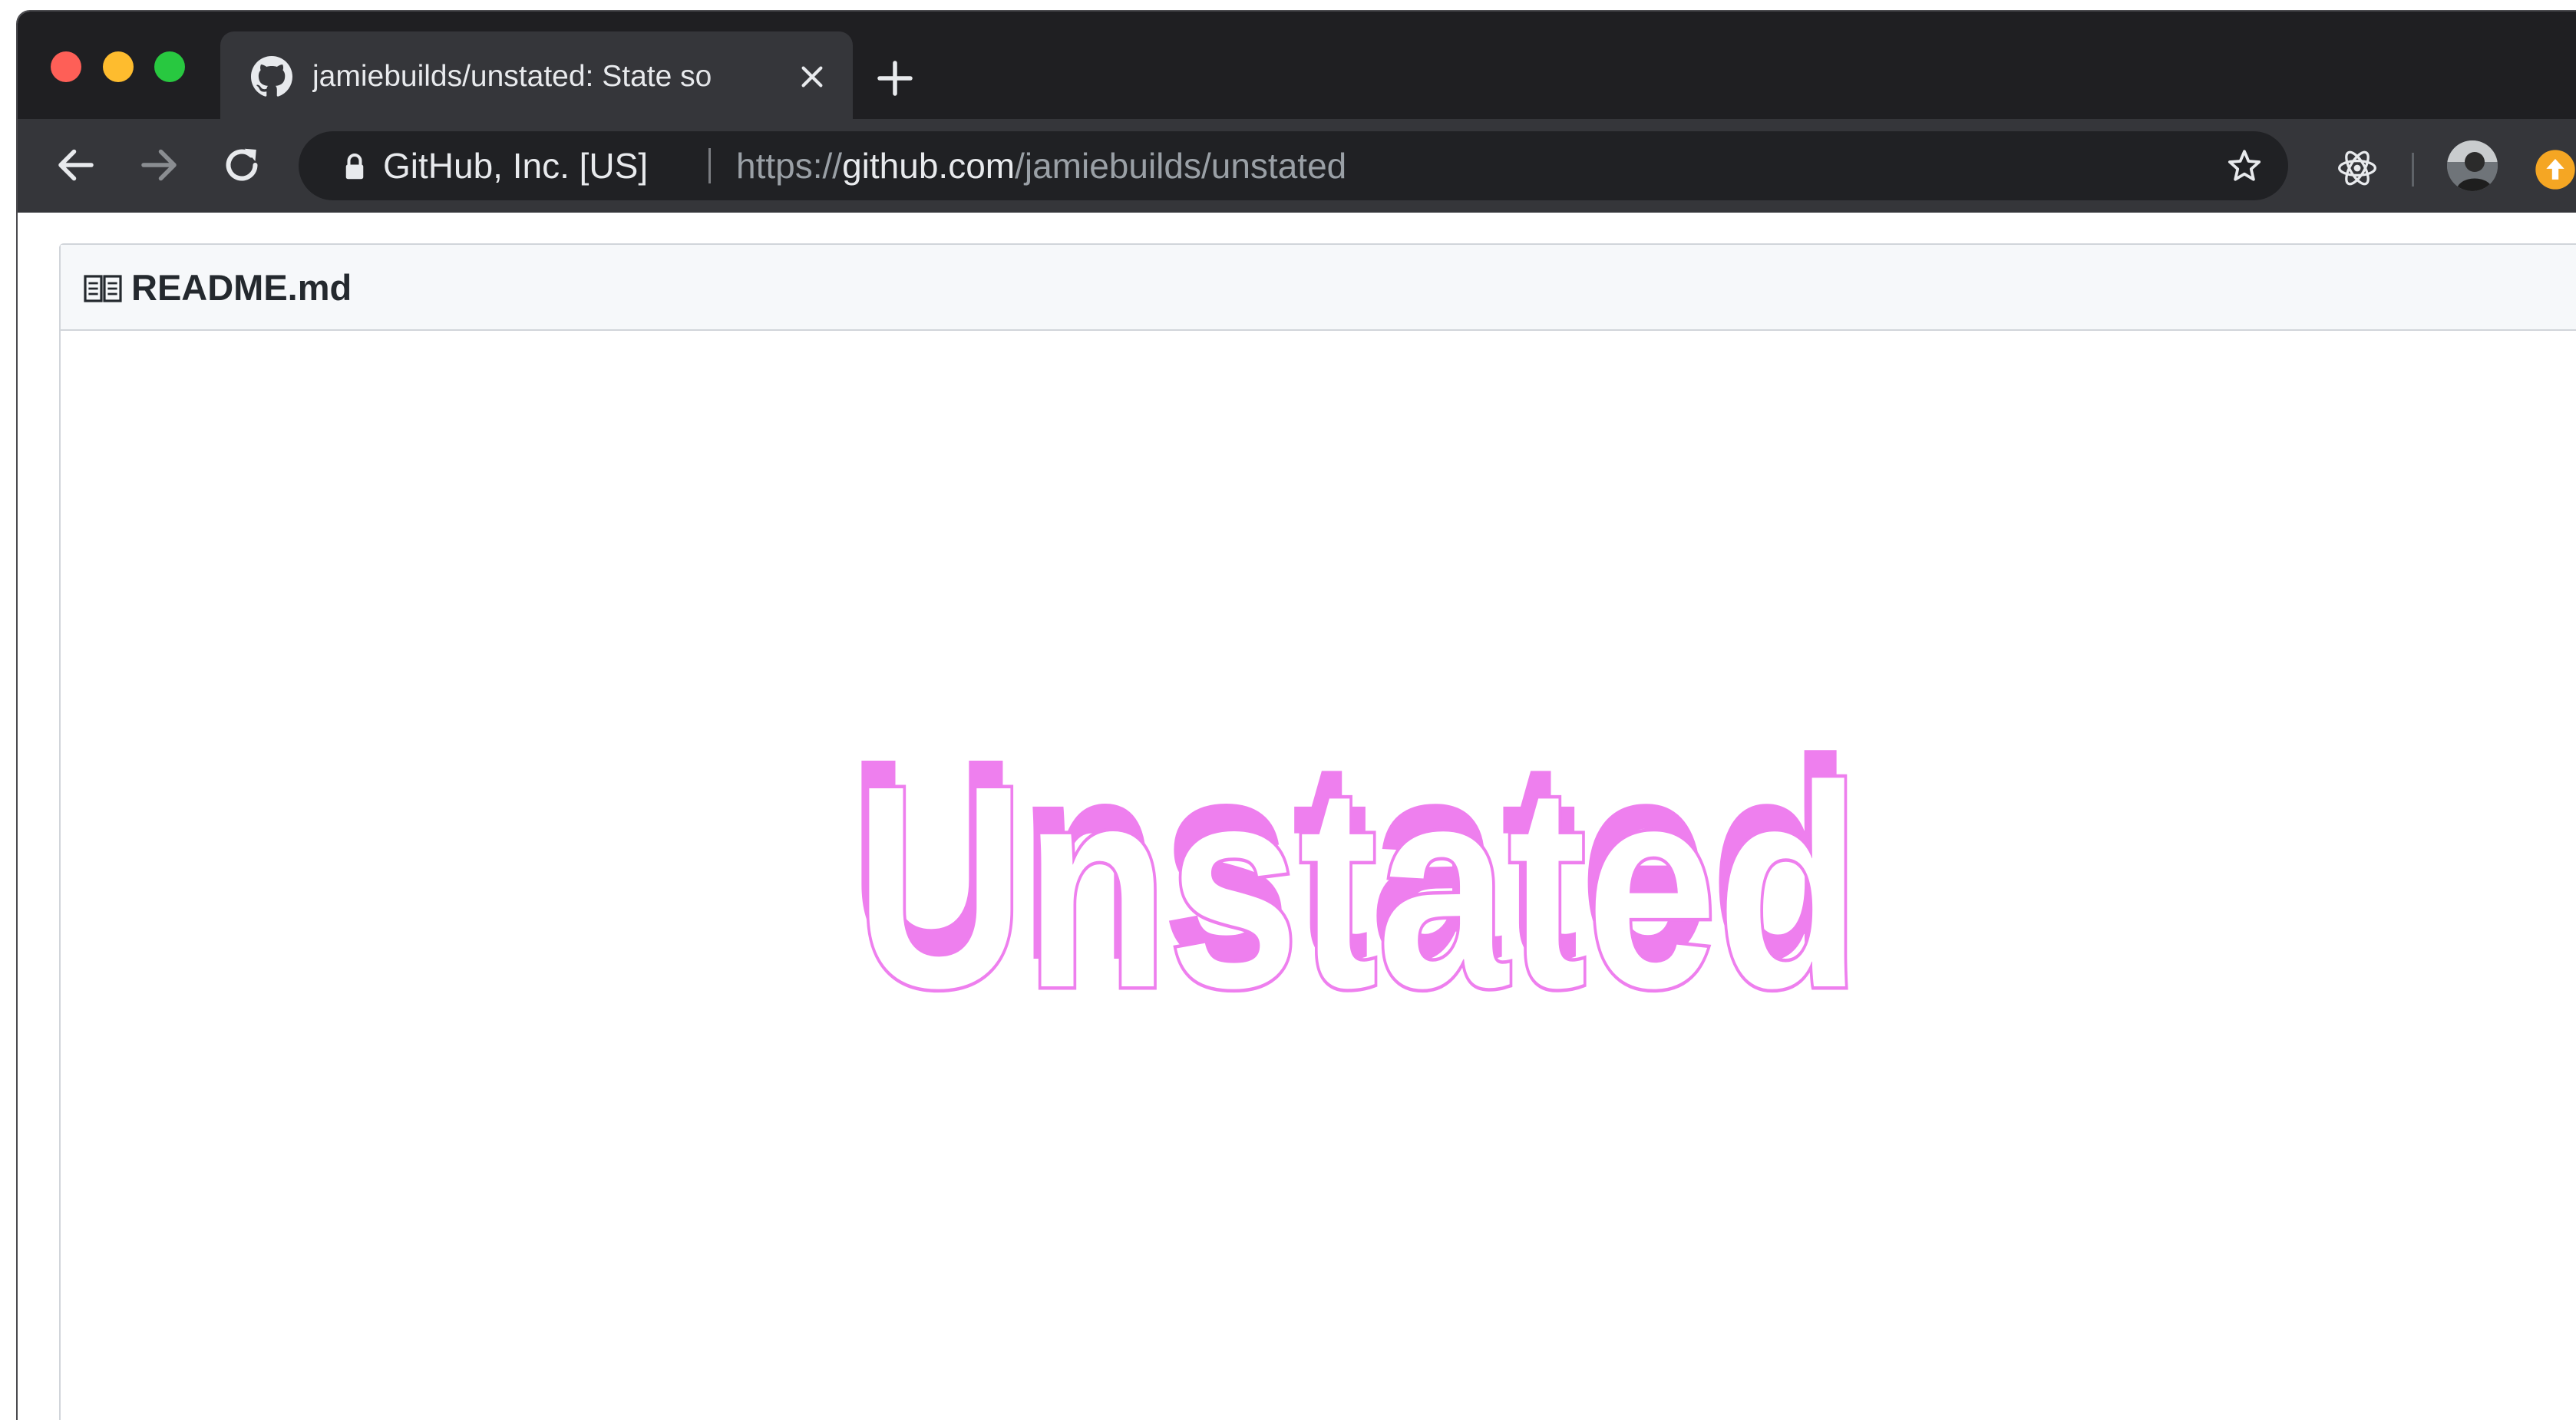 The width and height of the screenshot is (2576, 1420). What do you see at coordinates (789, 166) in the screenshot?
I see `url-scheme: https://` at bounding box center [789, 166].